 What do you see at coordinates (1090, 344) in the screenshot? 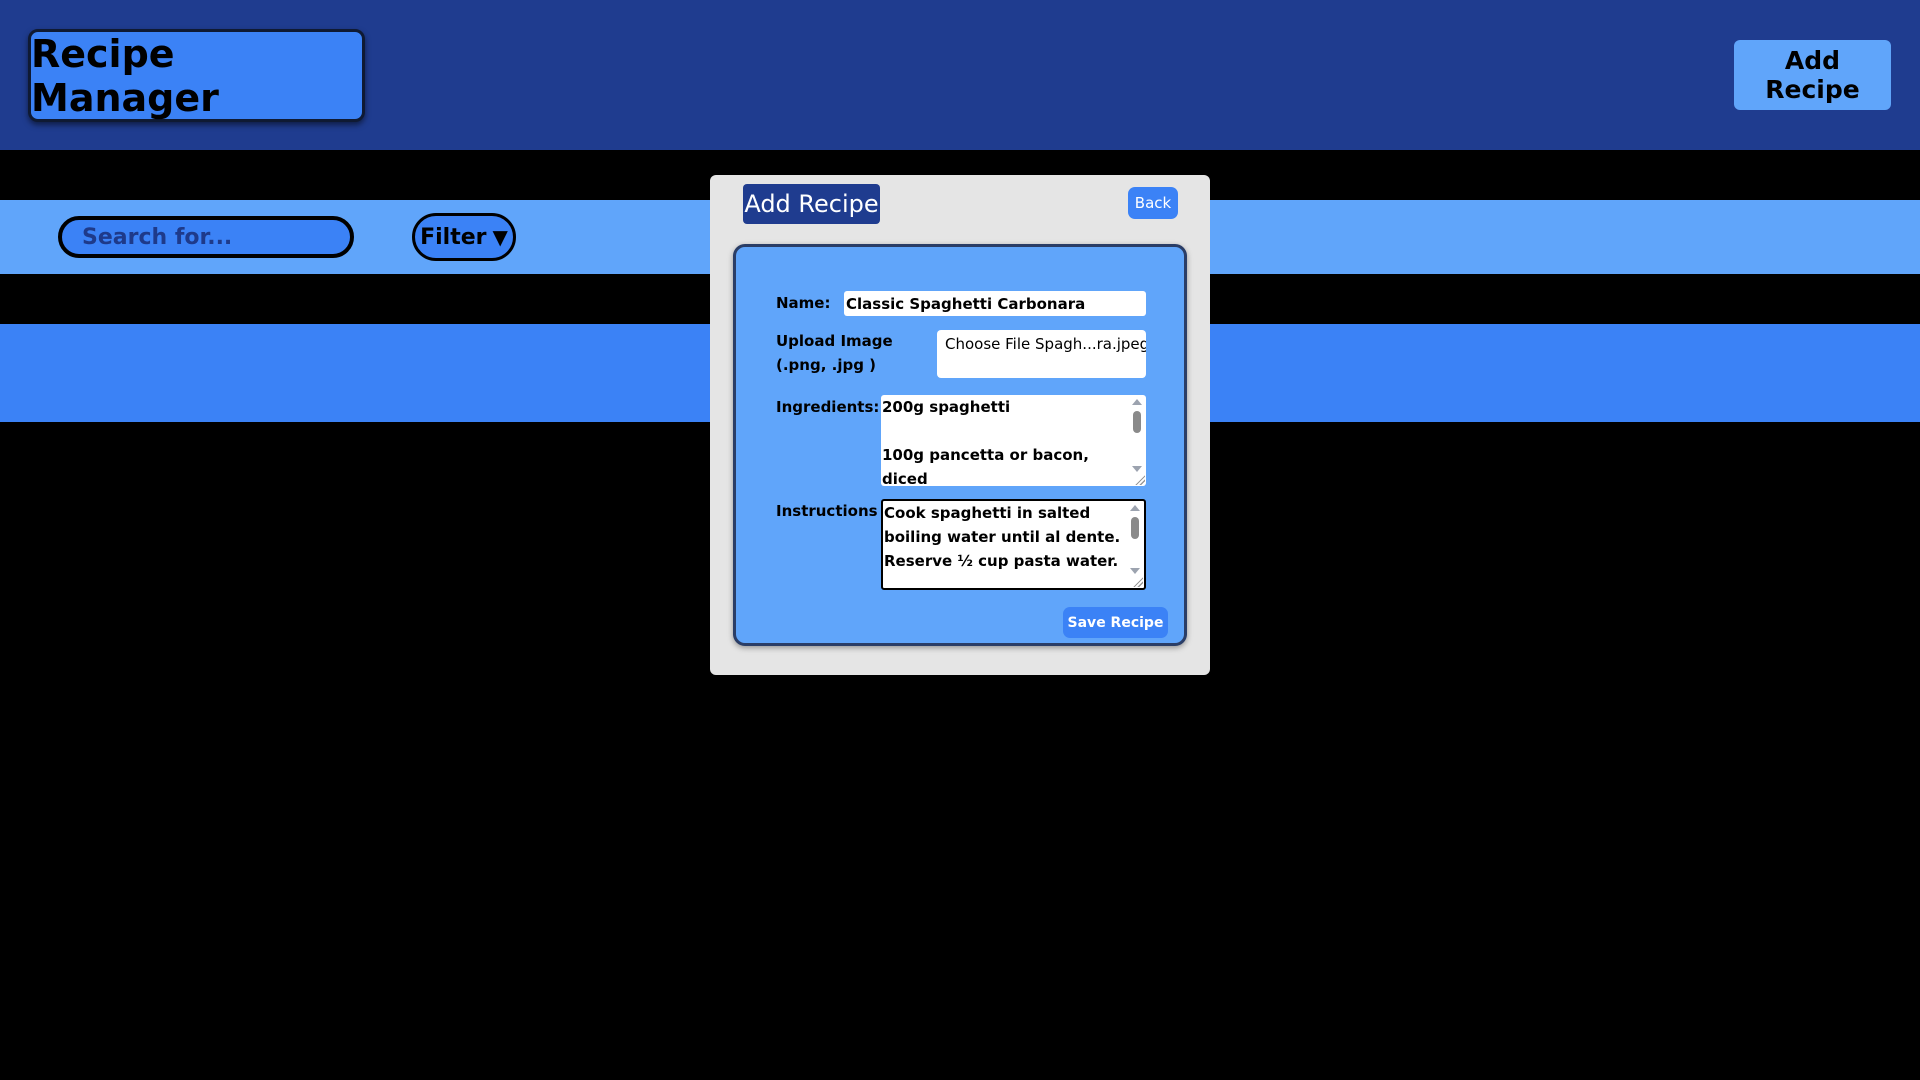
I see `file-name: Spagh...ra.jpeg` at bounding box center [1090, 344].